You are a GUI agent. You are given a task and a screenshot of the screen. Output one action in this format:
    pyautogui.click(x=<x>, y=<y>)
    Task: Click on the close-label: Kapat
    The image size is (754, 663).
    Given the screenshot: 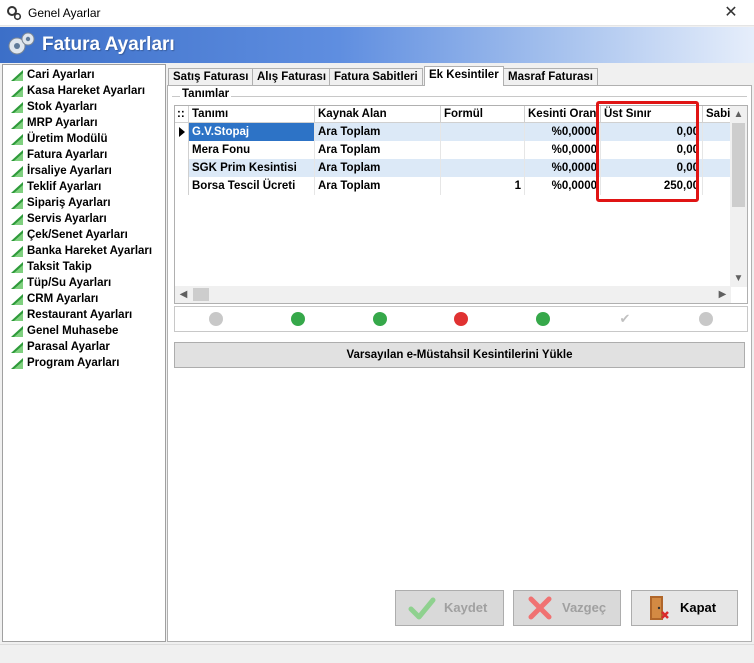 What is the action you would take?
    pyautogui.click(x=698, y=607)
    